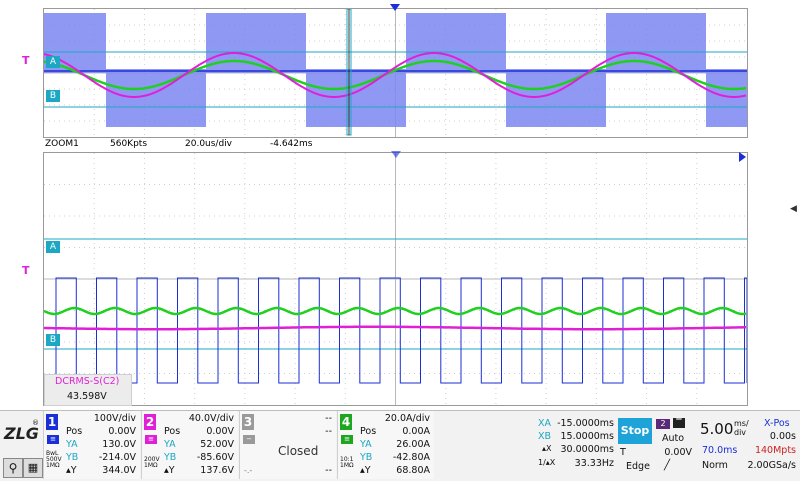 This screenshot has height=481, width=800. Describe the element at coordinates (151, 439) in the screenshot. I see `channel-2-coupling-icon: ≡` at that location.